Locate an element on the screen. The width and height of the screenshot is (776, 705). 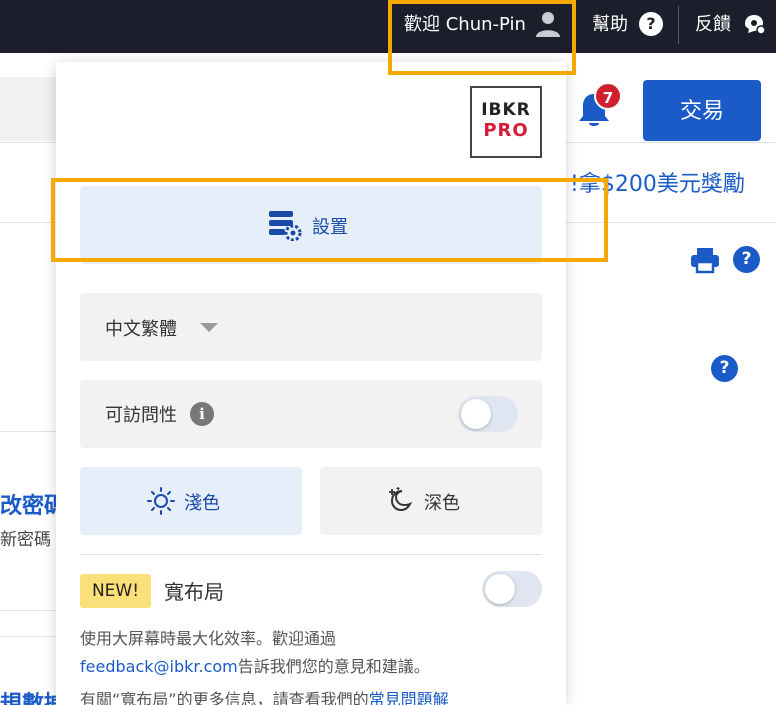
notification-count-badge: 7 is located at coordinates (608, 96).